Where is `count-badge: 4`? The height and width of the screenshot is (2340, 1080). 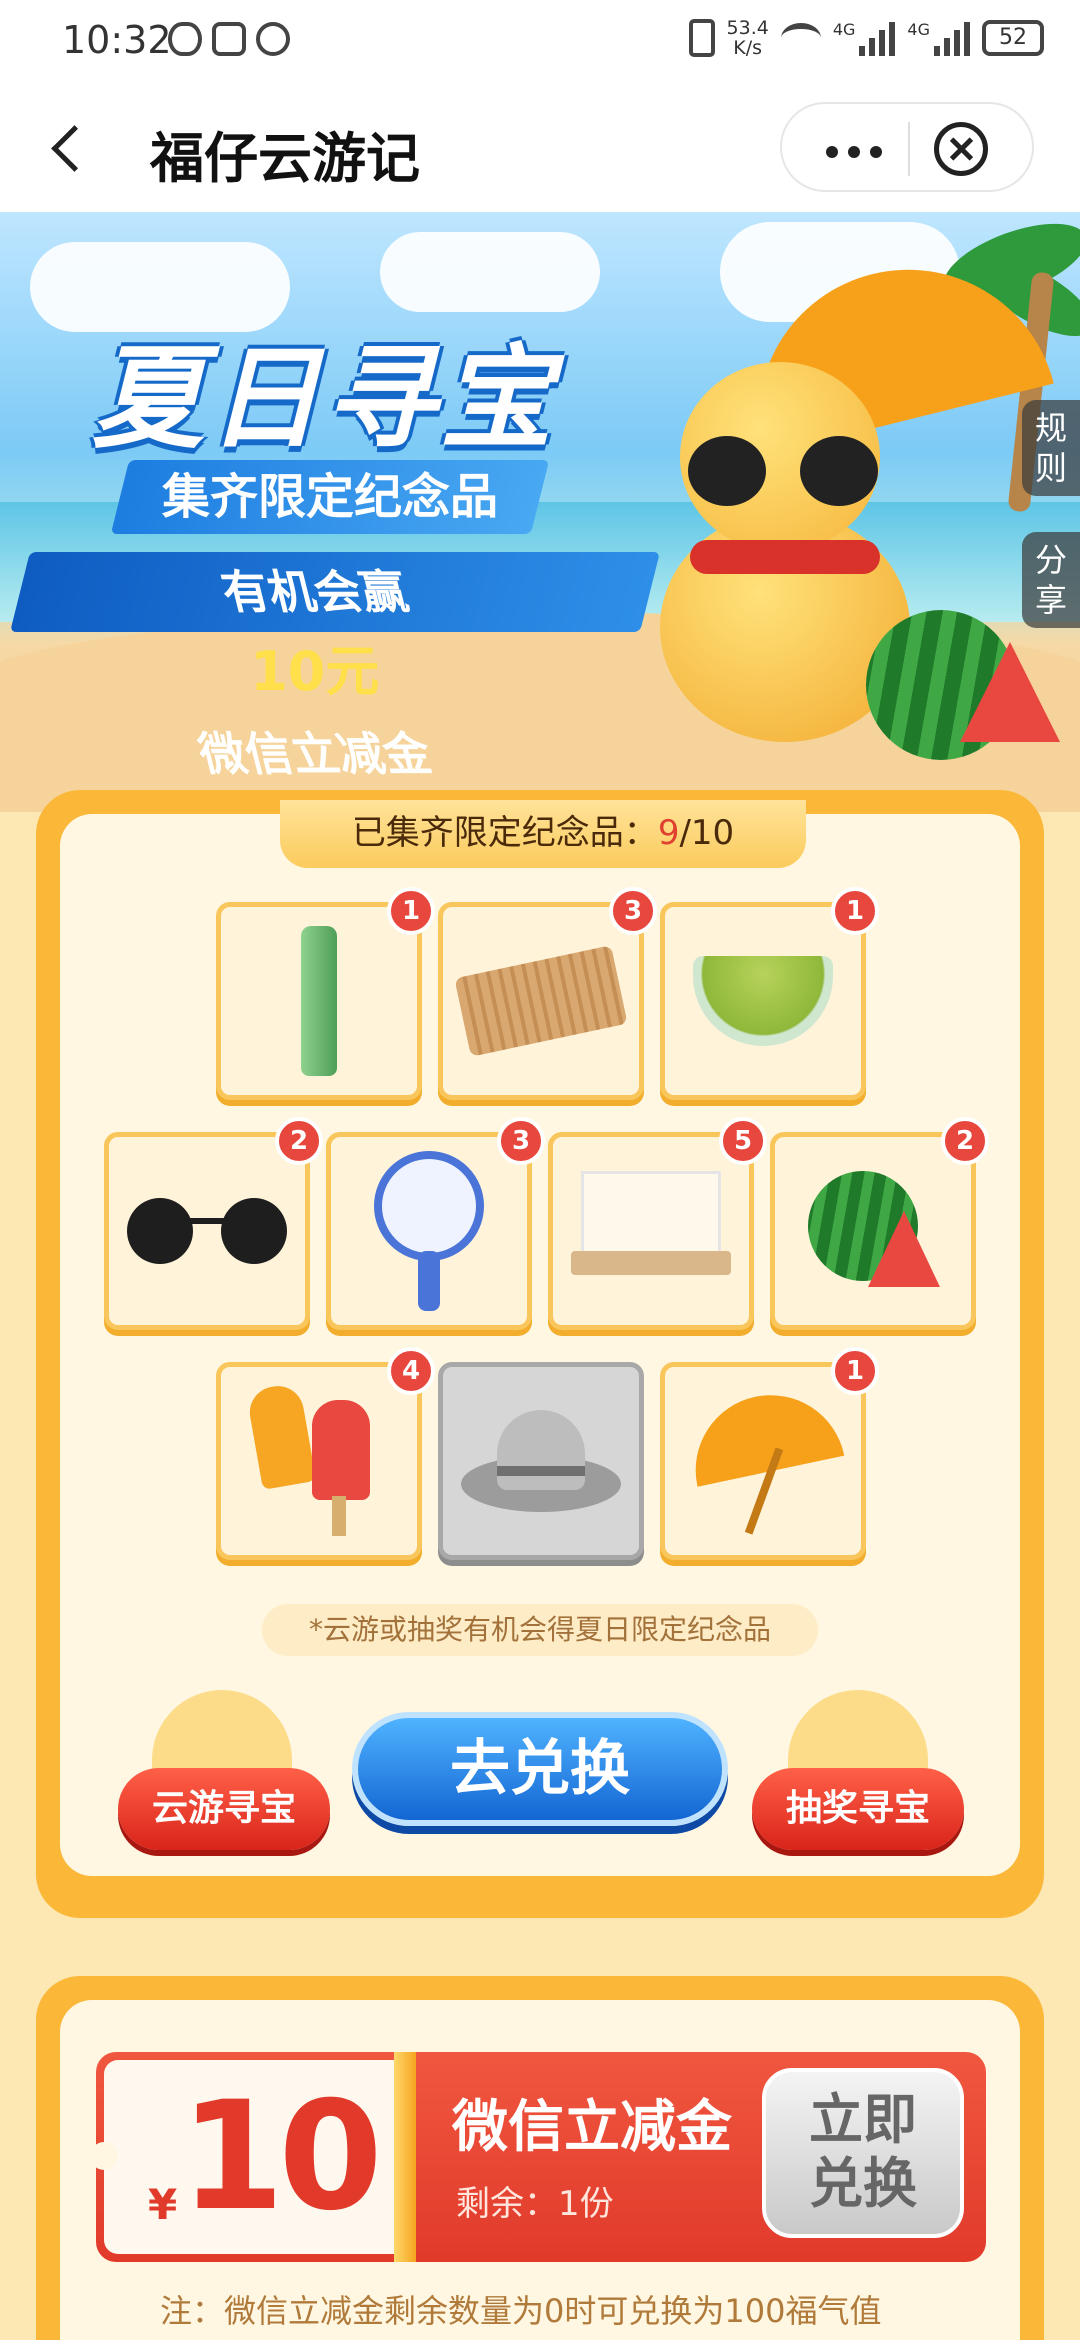 count-badge: 4 is located at coordinates (411, 1371).